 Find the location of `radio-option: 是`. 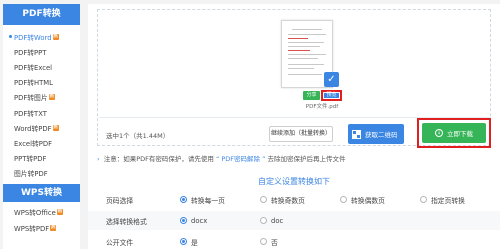

radio-option: 是 is located at coordinates (220, 242).